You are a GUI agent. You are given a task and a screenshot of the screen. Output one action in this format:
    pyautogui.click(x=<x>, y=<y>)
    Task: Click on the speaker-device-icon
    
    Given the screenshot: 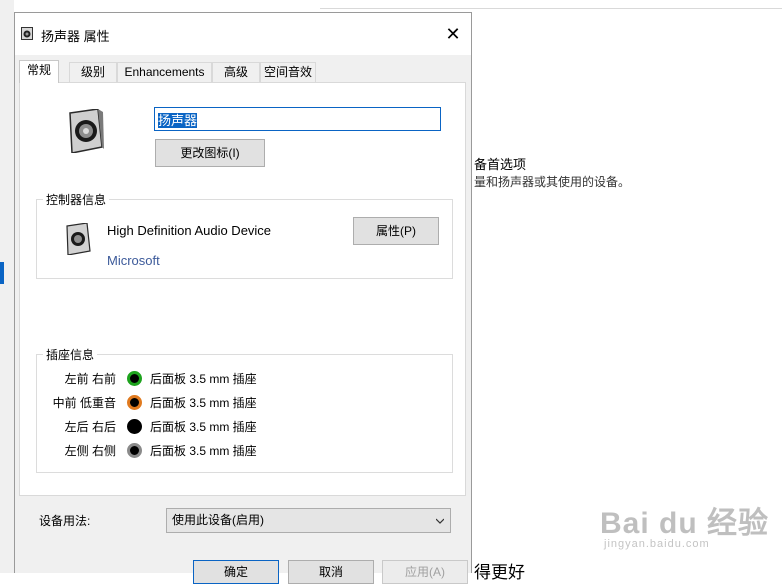 What is the action you would take?
    pyautogui.click(x=86, y=131)
    